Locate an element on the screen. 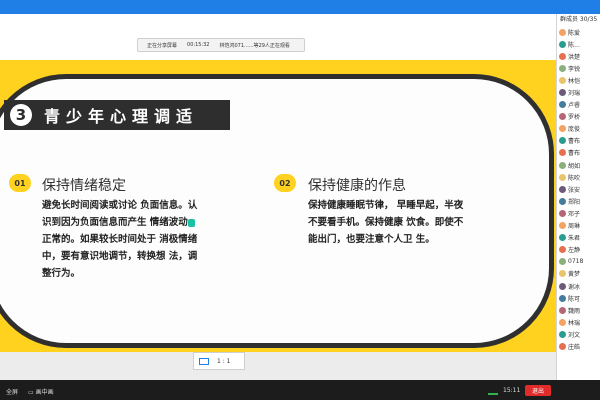 The width and height of the screenshot is (600, 400). member-name: 陈吹 is located at coordinates (574, 178).